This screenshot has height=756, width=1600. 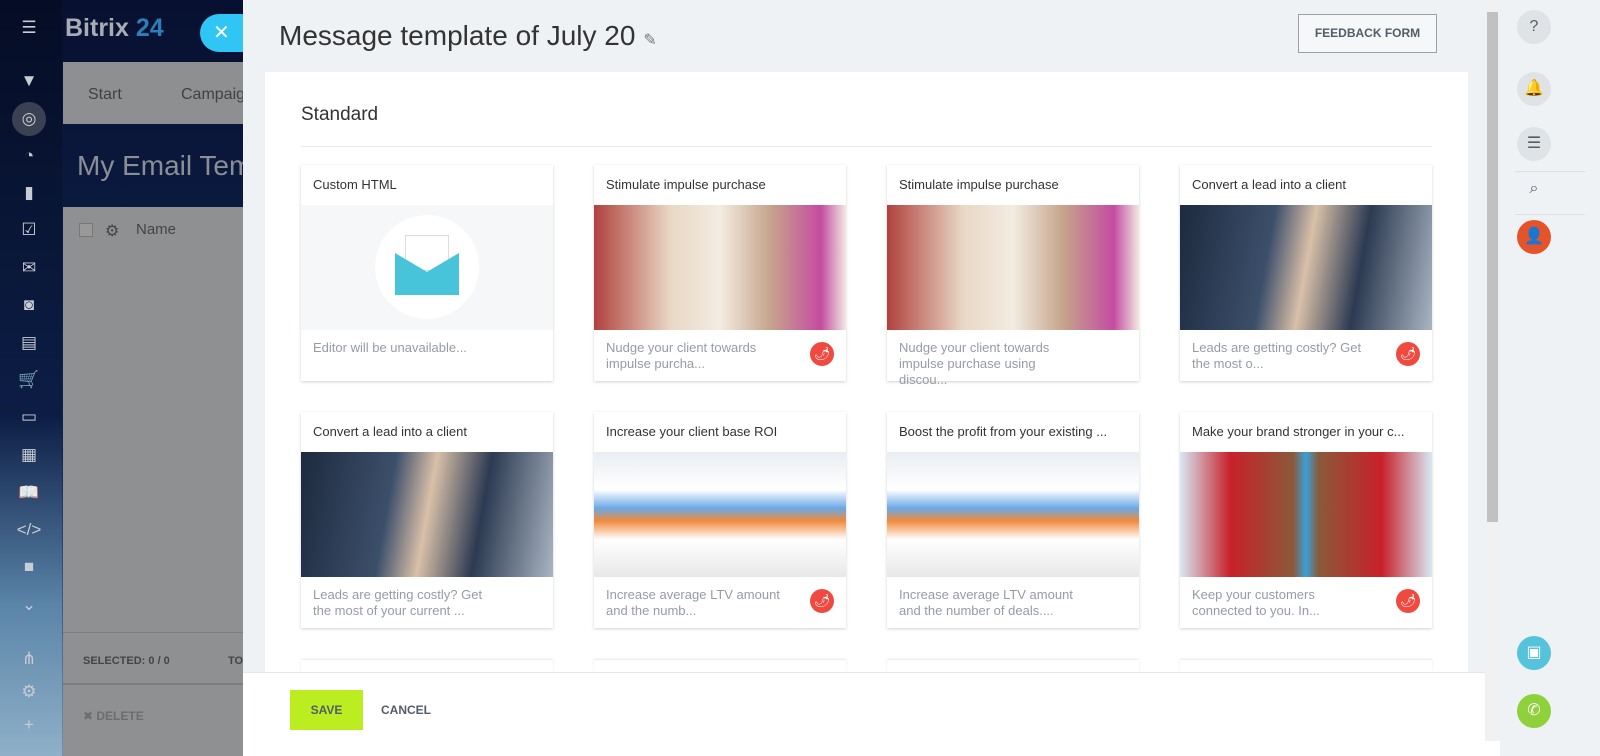 What do you see at coordinates (1550, 378) in the screenshot?
I see `right-bar: ? 🔔 ☰ ⌕ 👤 ▣ ✆` at bounding box center [1550, 378].